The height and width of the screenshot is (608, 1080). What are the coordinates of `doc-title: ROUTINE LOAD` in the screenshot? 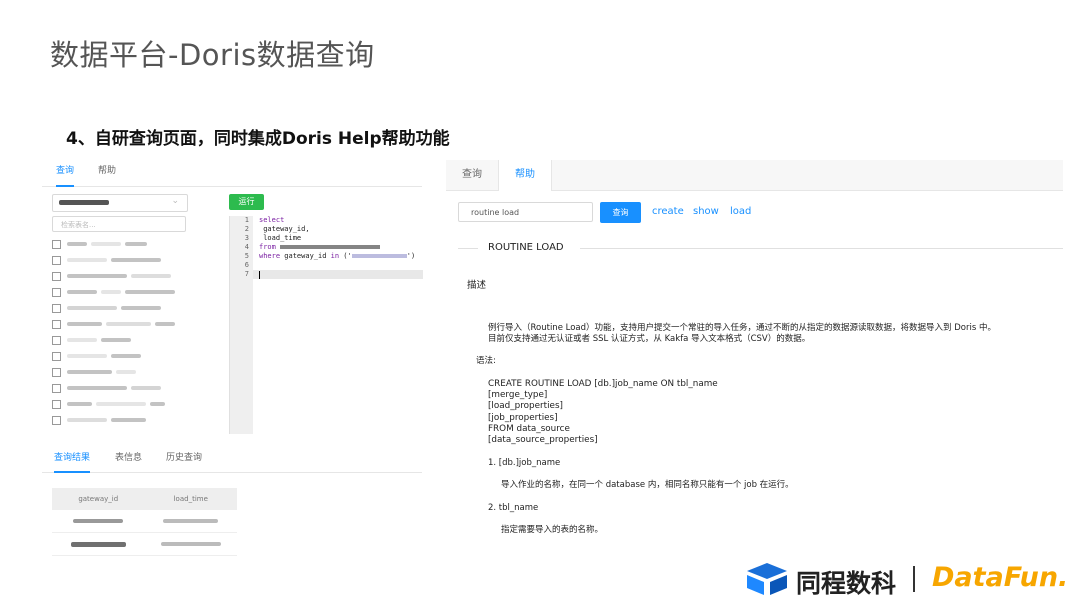 It's located at (526, 247).